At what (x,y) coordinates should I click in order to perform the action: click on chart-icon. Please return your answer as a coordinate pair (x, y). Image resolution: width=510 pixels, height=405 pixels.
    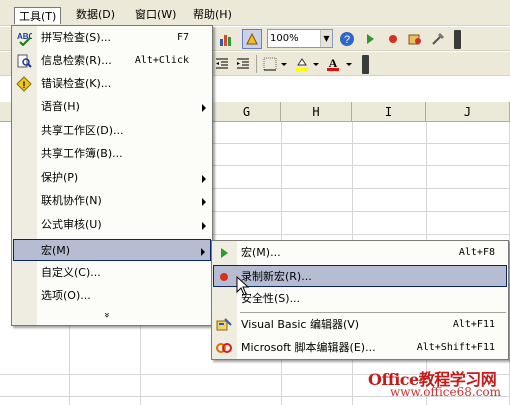
    Looking at the image, I should click on (226, 39).